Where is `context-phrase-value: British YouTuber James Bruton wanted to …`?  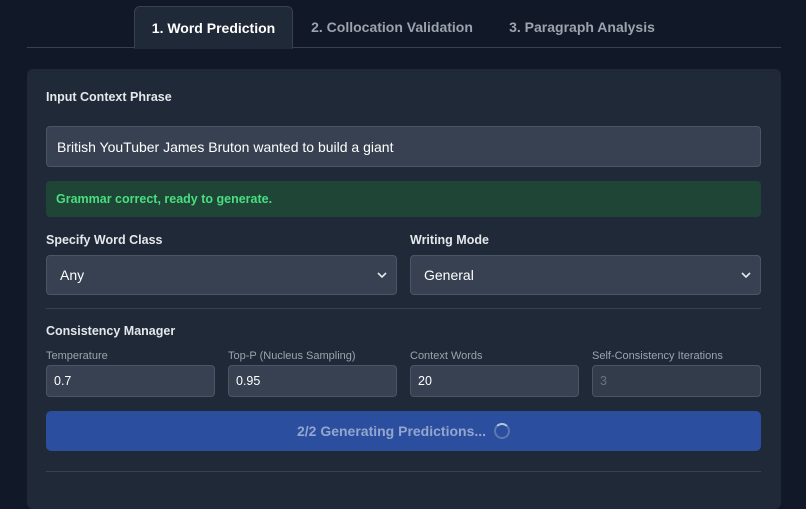
context-phrase-value: British YouTuber James Bruton wanted to … is located at coordinates (225, 146).